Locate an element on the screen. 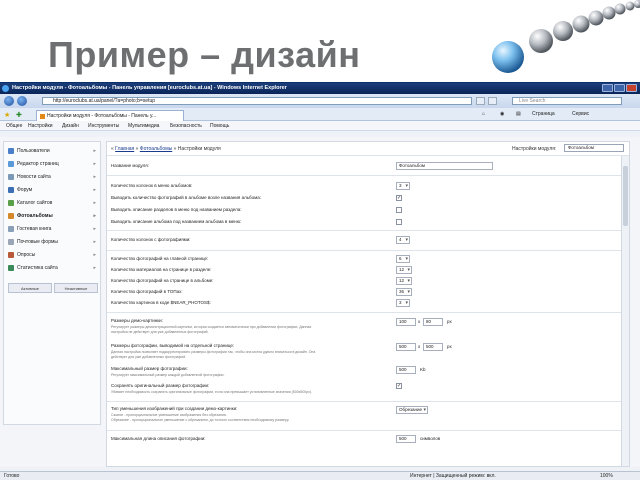  cols-photos-select: 4 is located at coordinates (403, 240).